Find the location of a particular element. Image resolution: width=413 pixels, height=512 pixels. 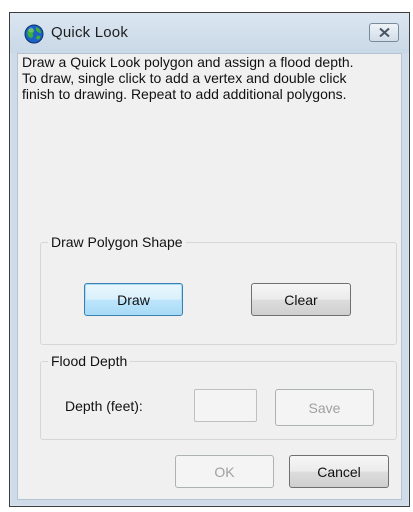

draw-button: Draw is located at coordinates (133, 299).